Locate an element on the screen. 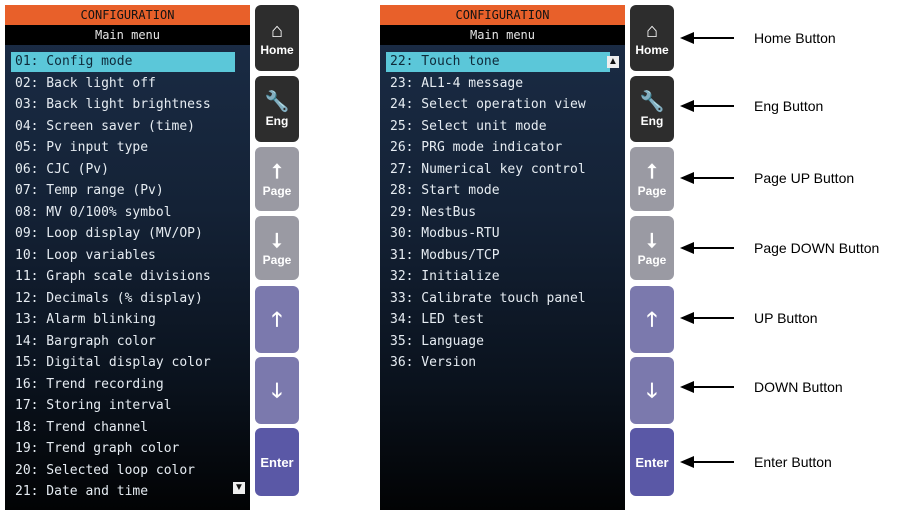  screen-subtitle: Main menu is located at coordinates (127, 35).